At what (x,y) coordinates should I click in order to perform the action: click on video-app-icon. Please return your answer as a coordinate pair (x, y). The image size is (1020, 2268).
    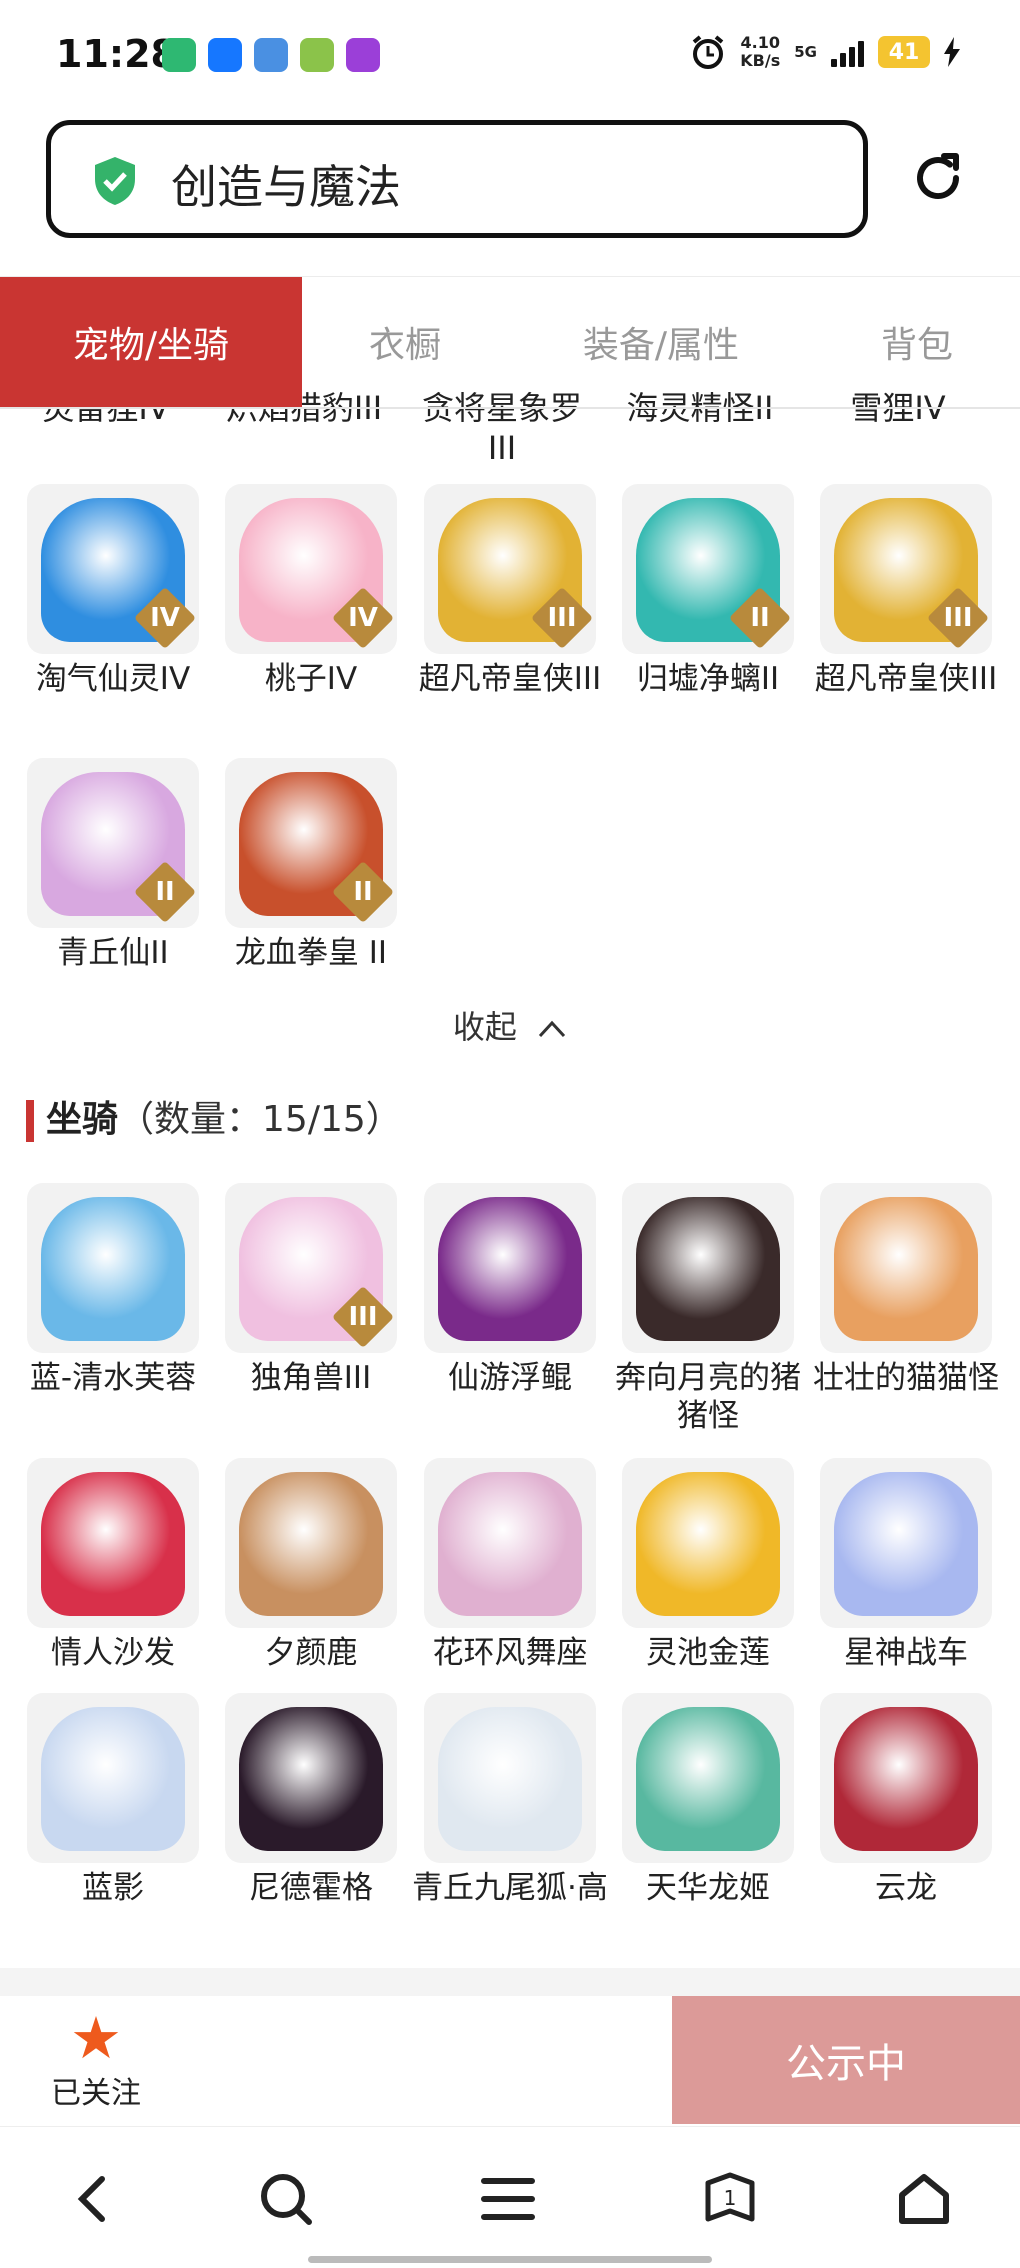
    Looking at the image, I should click on (179, 55).